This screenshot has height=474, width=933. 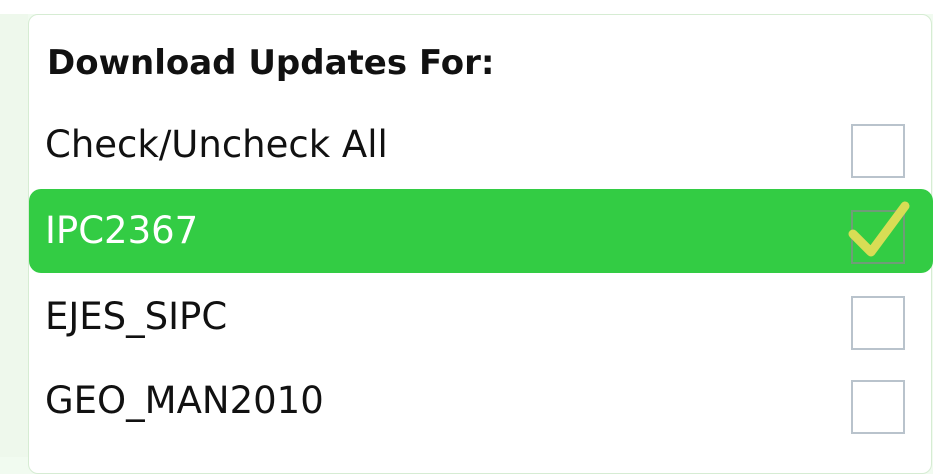 What do you see at coordinates (216, 144) in the screenshot?
I see `list-item-label: Check/Uncheck All` at bounding box center [216, 144].